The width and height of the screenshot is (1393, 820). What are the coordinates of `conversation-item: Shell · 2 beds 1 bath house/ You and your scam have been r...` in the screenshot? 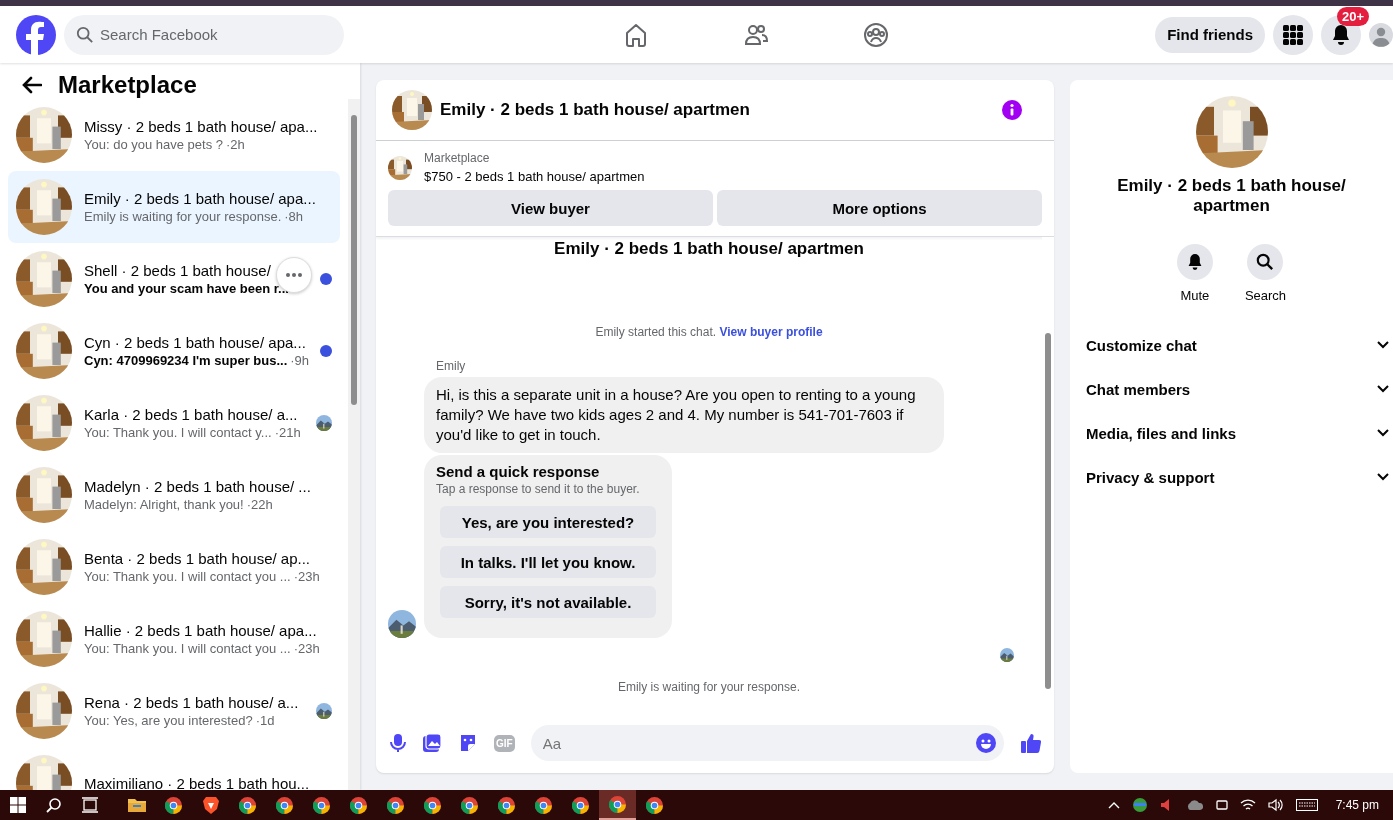 It's located at (174, 279).